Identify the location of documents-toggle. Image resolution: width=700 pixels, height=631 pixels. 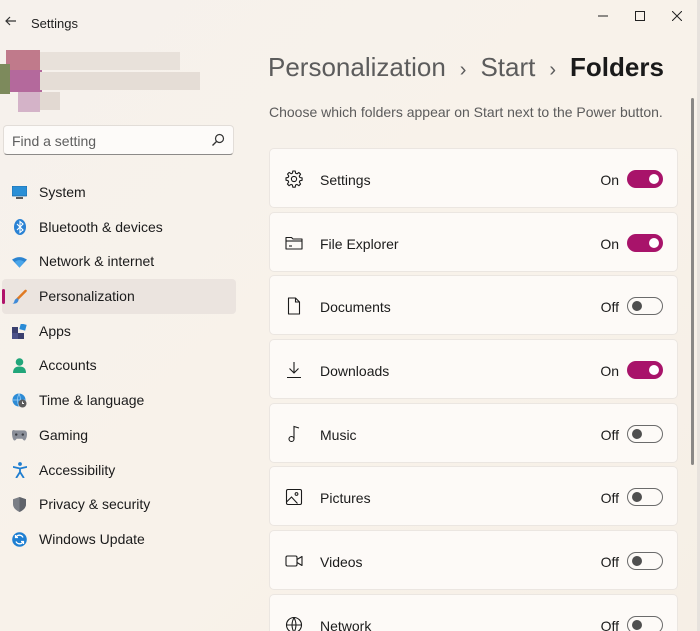
(645, 306).